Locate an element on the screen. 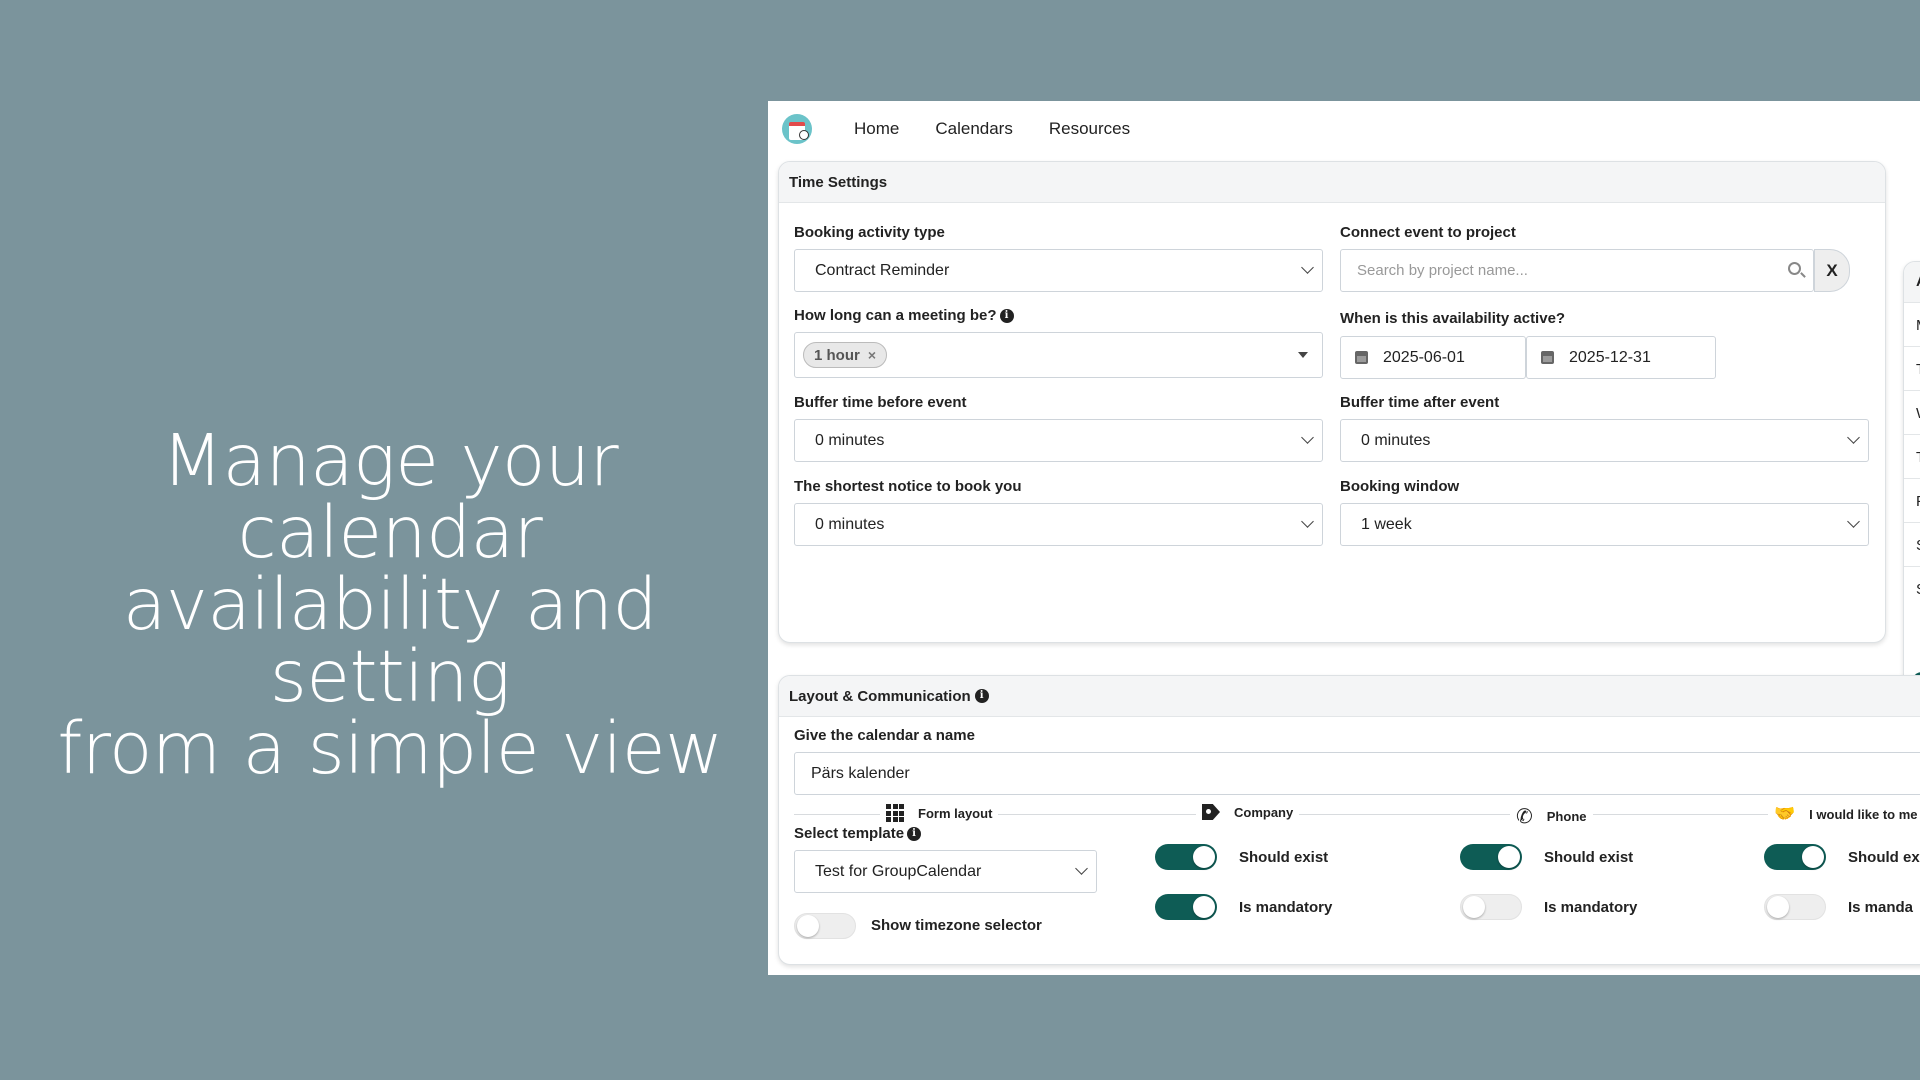 Image resolution: width=1920 pixels, height=1080 pixels. buffer-before-value: 0 minutes is located at coordinates (850, 440).